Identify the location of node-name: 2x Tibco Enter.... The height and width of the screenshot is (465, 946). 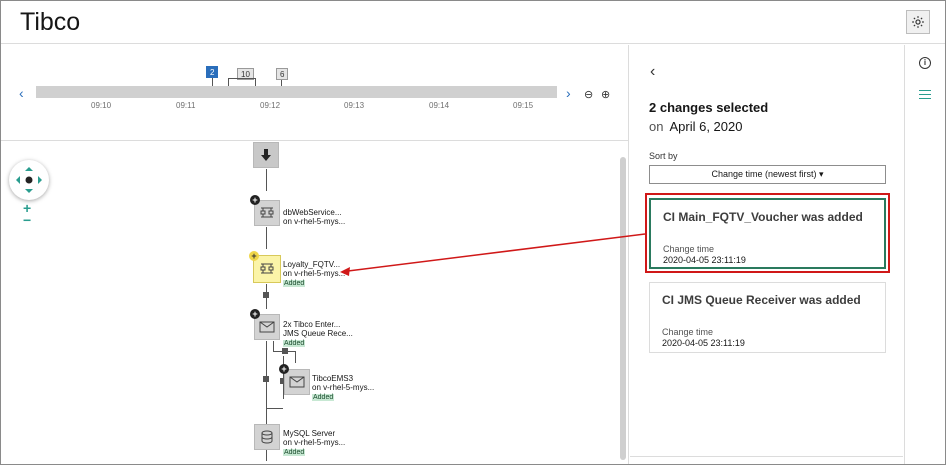
(312, 324).